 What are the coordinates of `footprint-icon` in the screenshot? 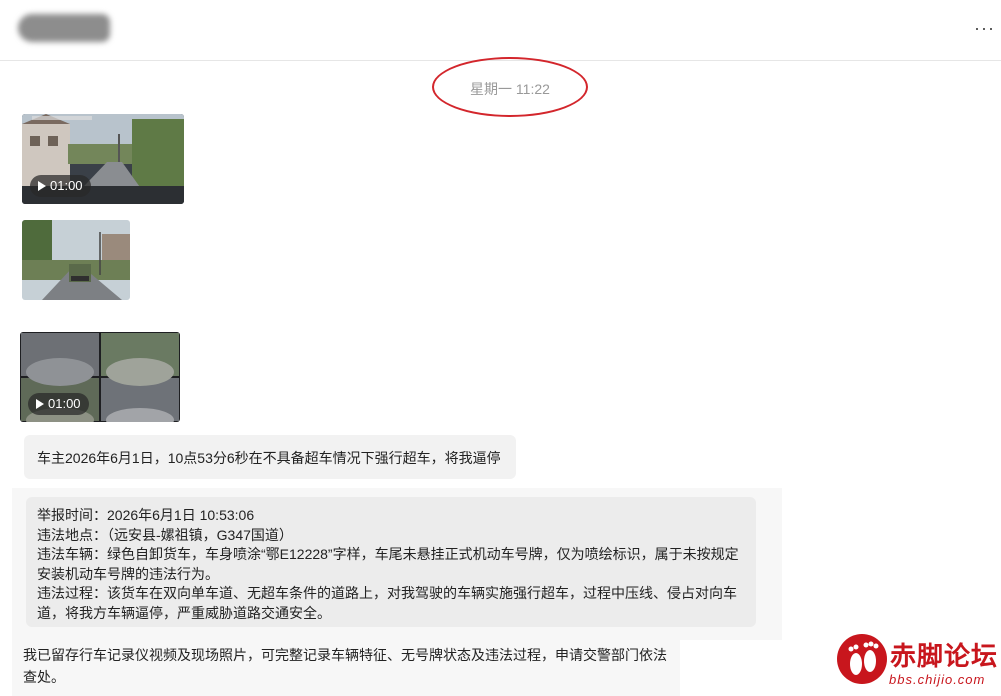 It's located at (863, 658).